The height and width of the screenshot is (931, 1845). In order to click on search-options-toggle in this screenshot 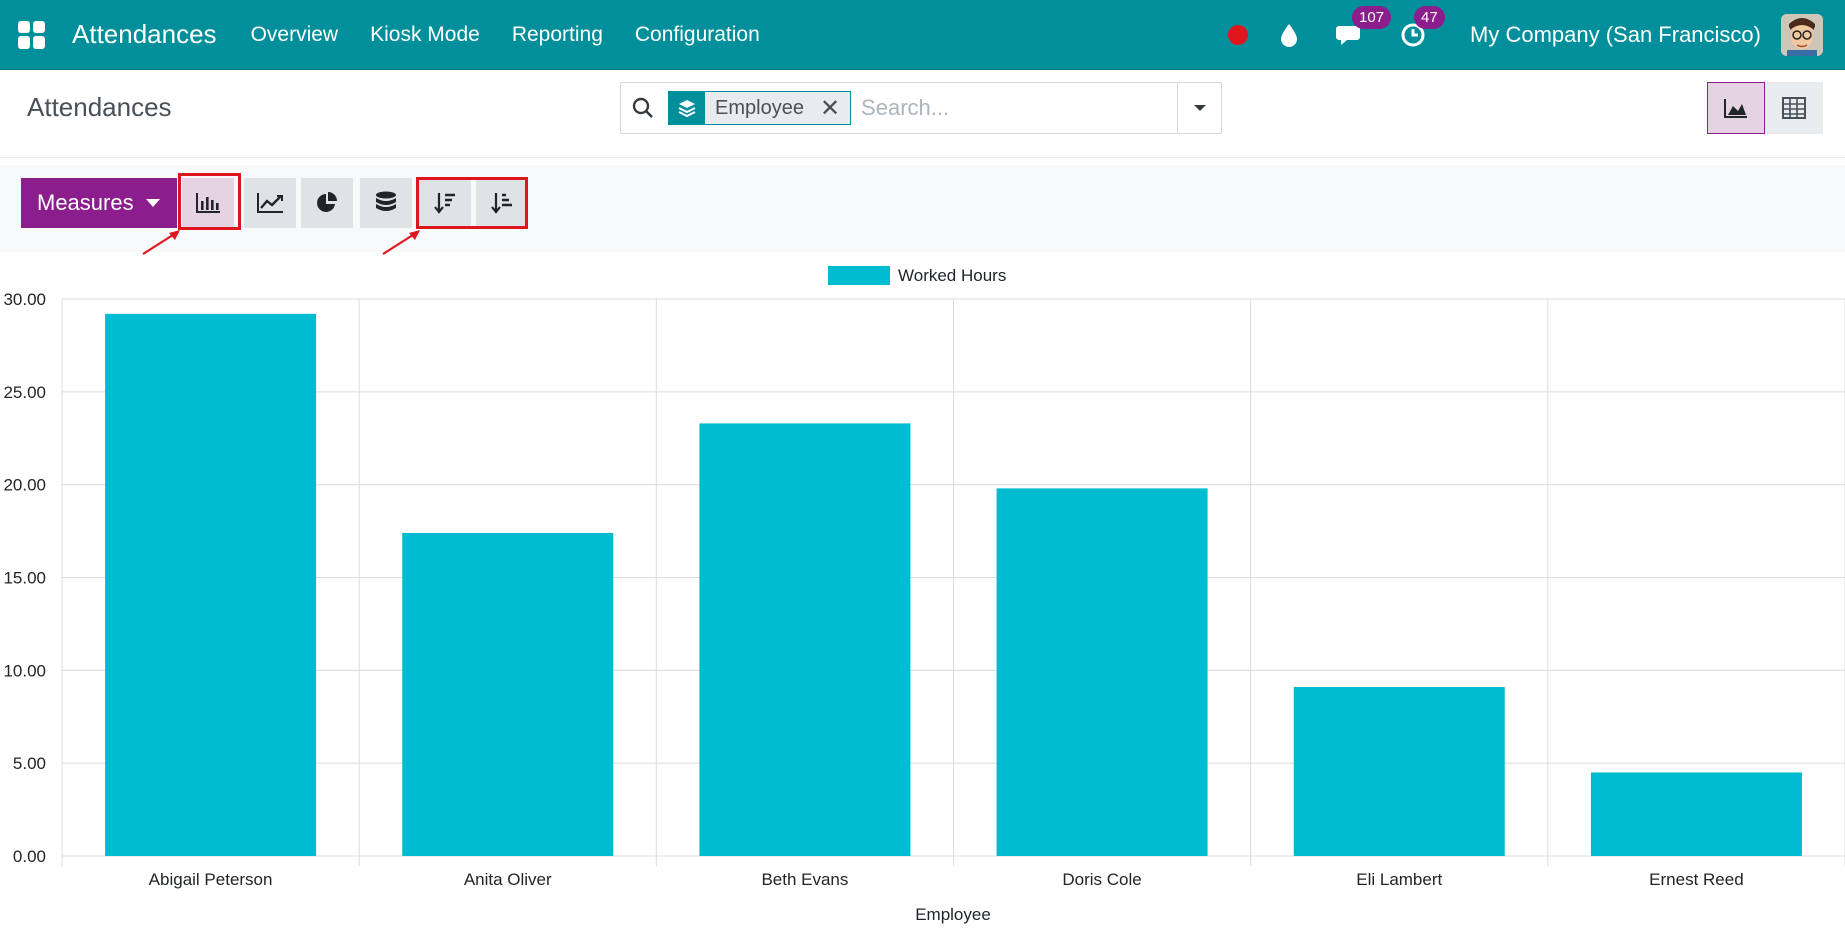, I will do `click(1199, 108)`.